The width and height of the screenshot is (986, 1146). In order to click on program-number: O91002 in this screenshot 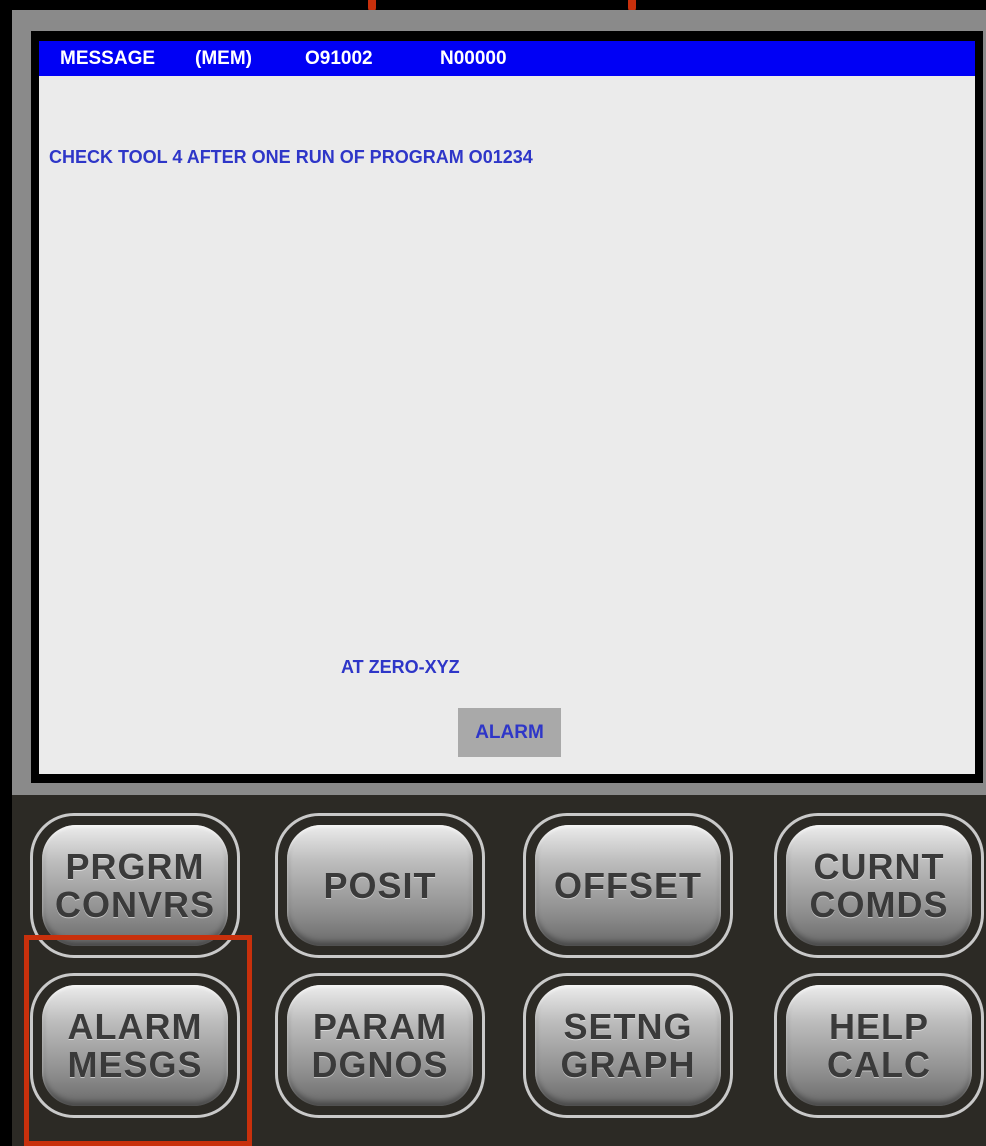, I will do `click(339, 58)`.